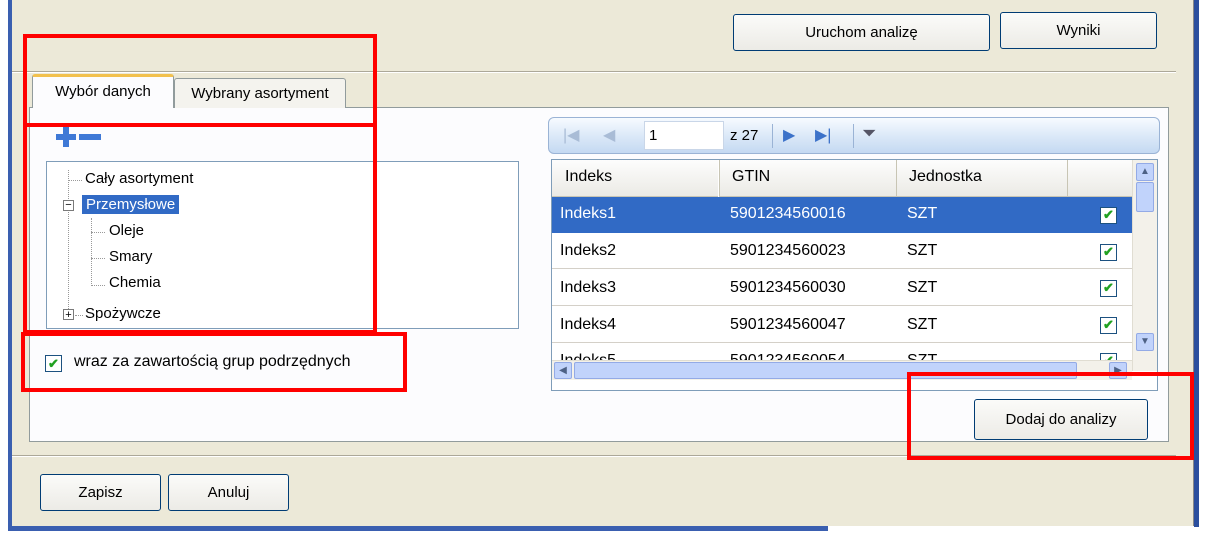  I want to click on cell-gtin: 5901234560023, so click(788, 250).